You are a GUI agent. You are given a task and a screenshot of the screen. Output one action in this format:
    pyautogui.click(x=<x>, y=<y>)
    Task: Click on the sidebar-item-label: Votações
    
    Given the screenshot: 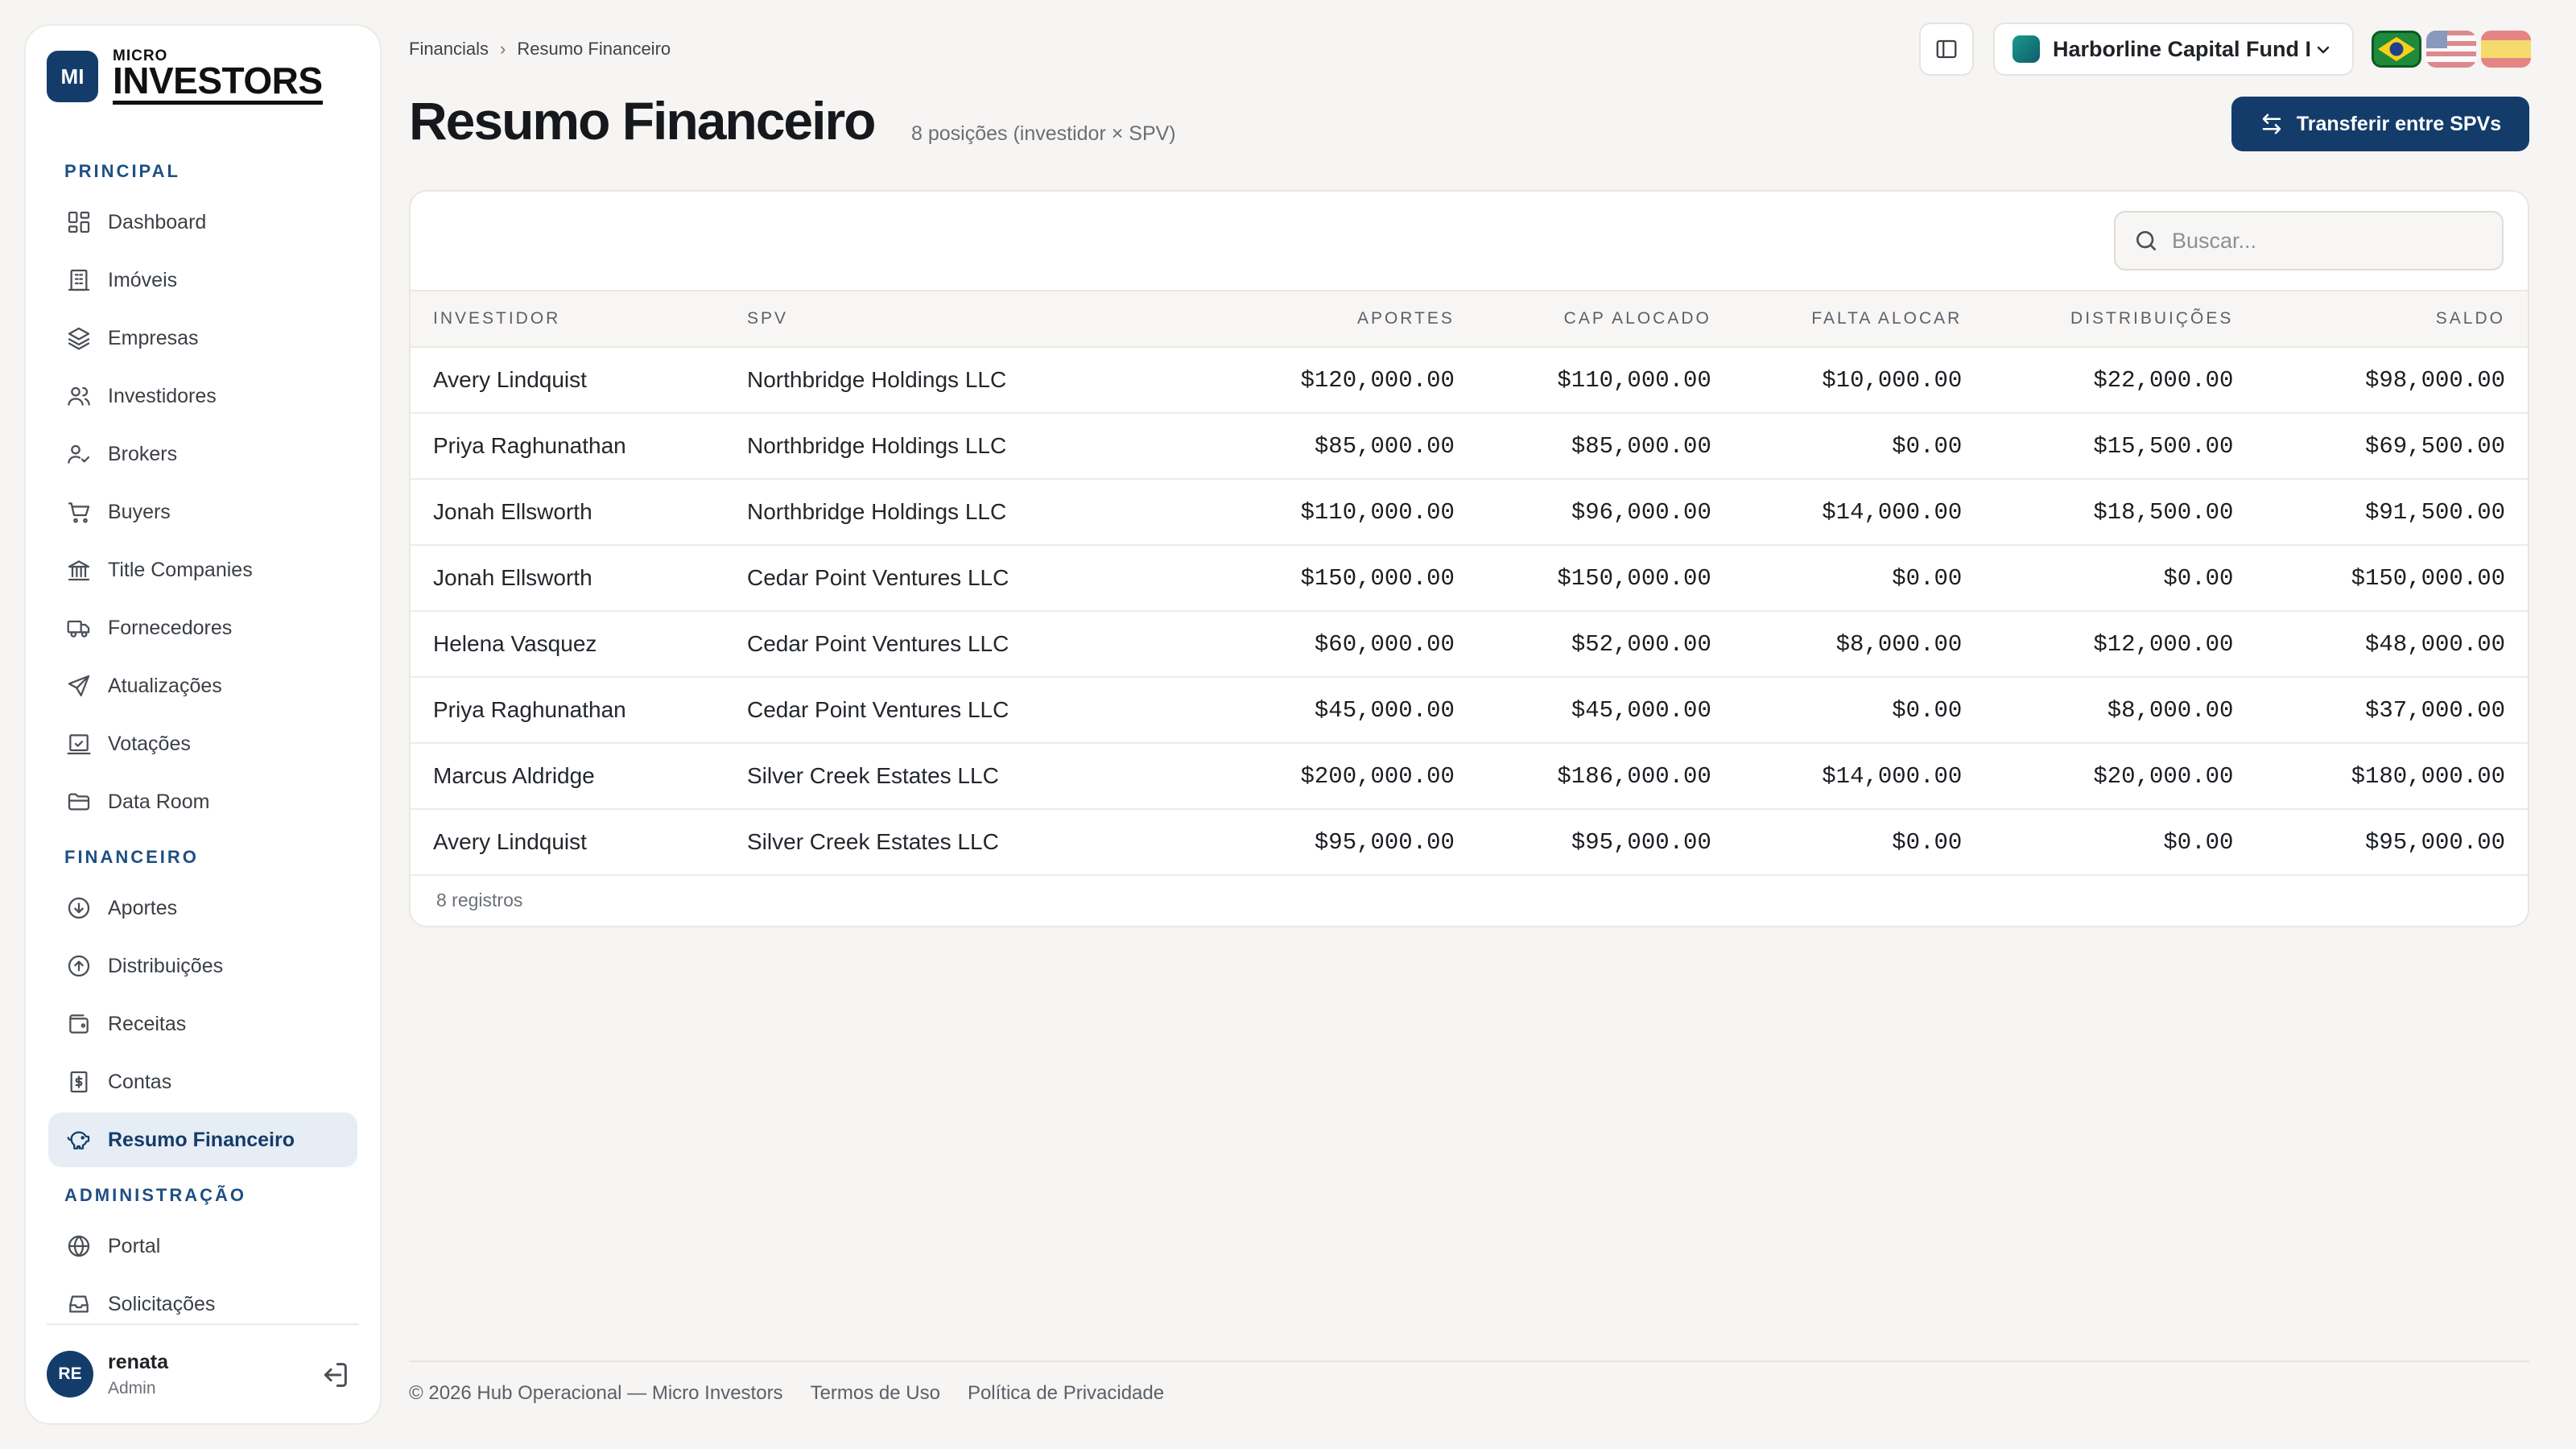 What is the action you would take?
    pyautogui.click(x=149, y=743)
    